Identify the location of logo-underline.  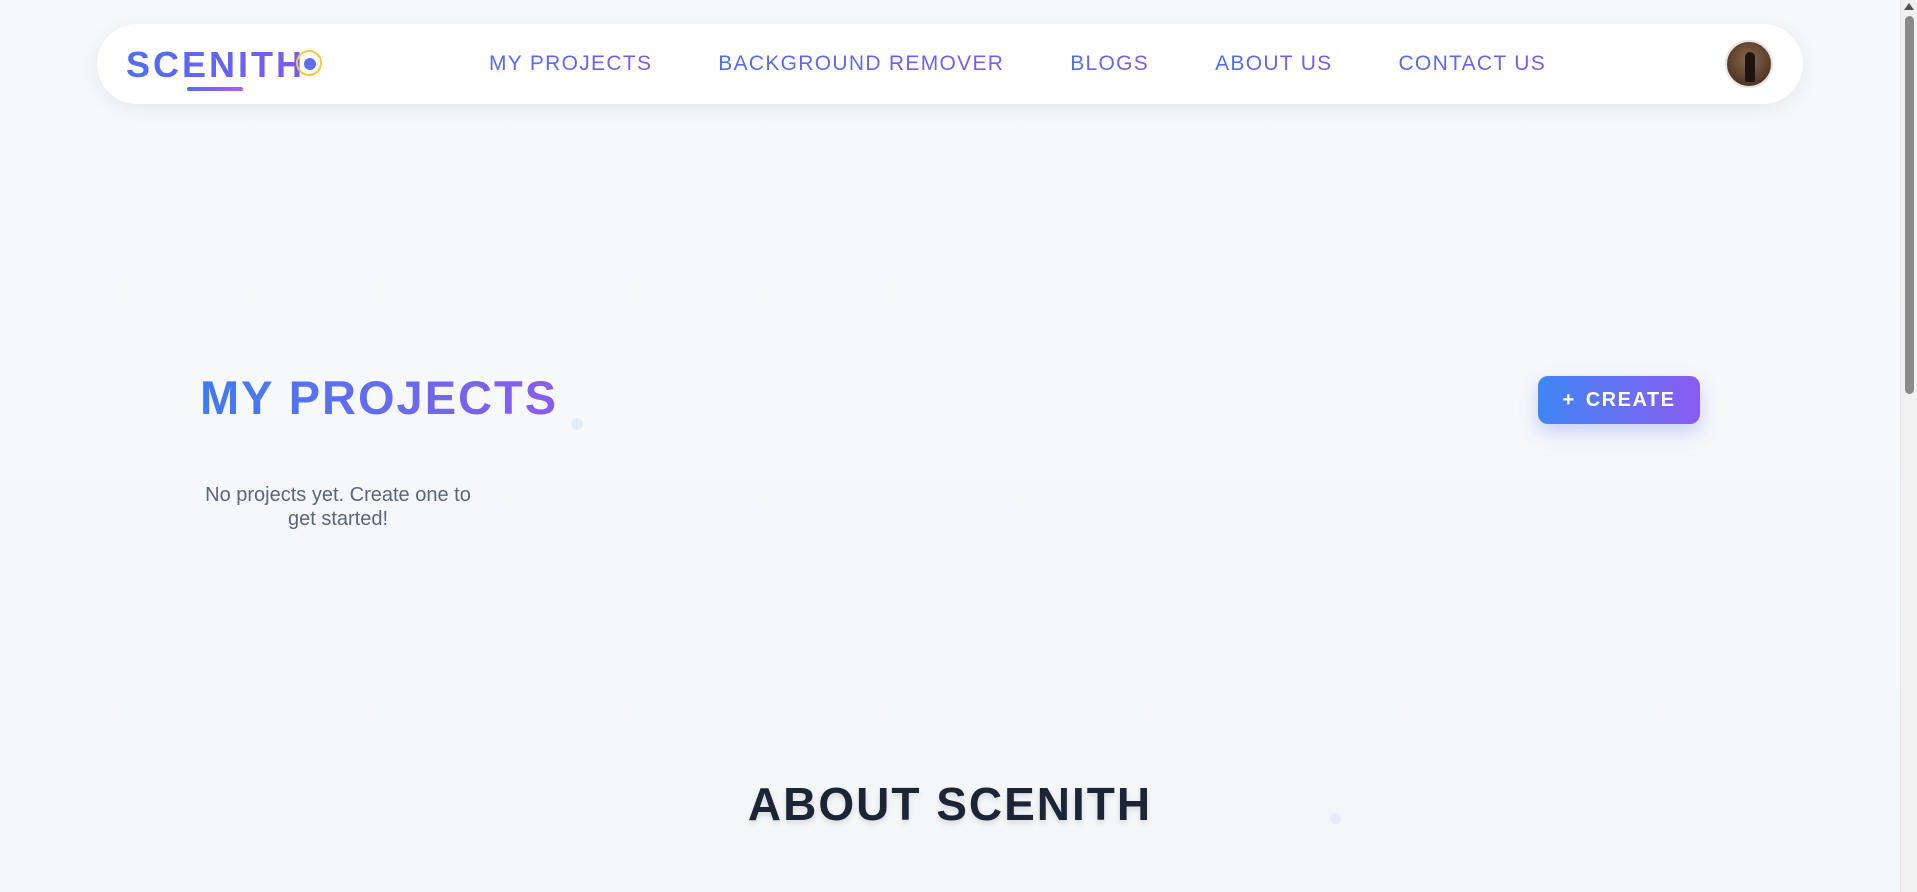
(215, 89).